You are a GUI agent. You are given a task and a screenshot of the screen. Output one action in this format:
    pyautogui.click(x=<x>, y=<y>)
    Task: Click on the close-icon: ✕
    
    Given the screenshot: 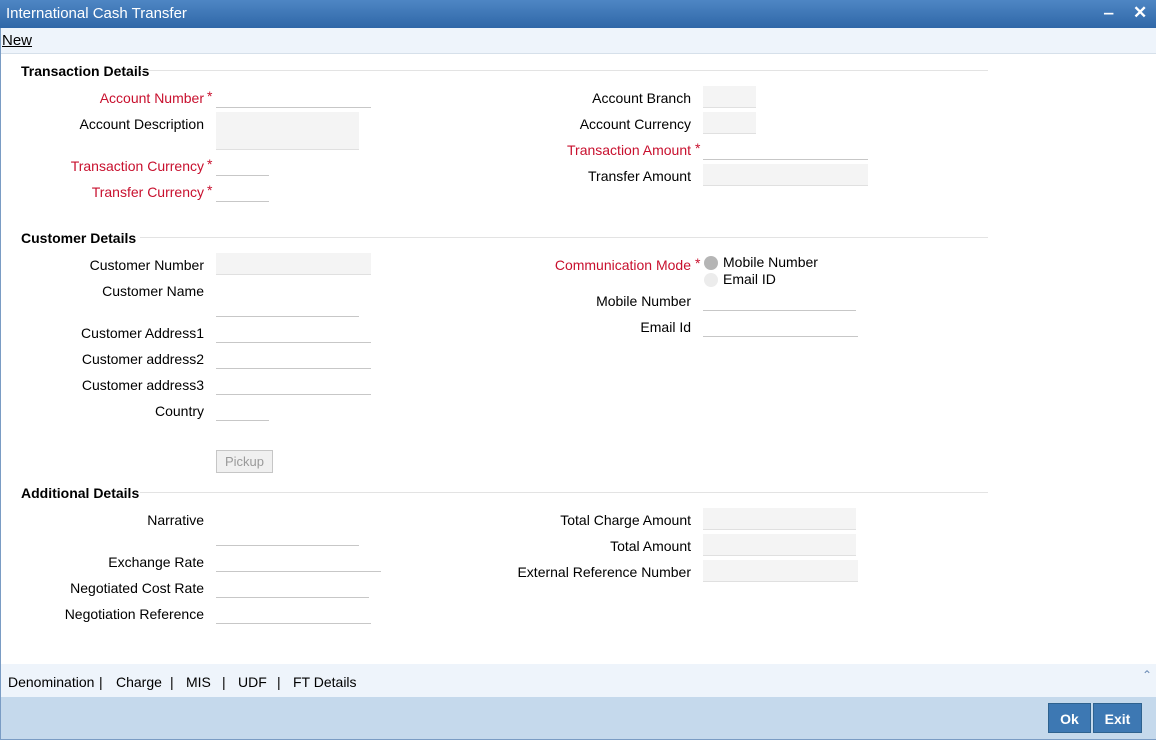 What is the action you would take?
    pyautogui.click(x=1140, y=13)
    